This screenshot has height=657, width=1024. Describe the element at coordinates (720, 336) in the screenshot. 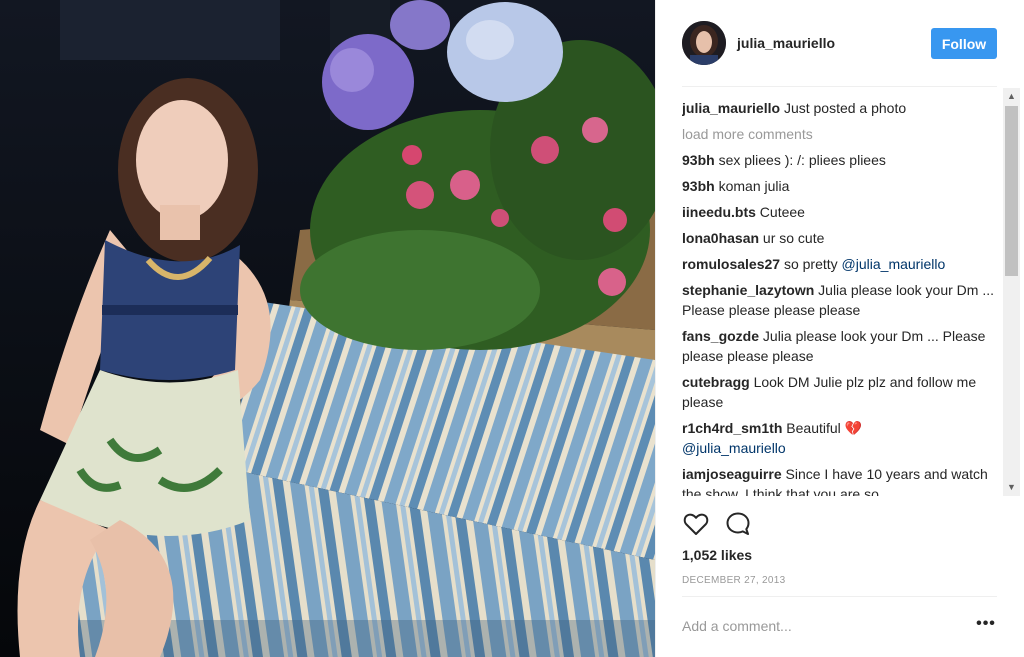

I see `comment-username: fans_gozde` at that location.